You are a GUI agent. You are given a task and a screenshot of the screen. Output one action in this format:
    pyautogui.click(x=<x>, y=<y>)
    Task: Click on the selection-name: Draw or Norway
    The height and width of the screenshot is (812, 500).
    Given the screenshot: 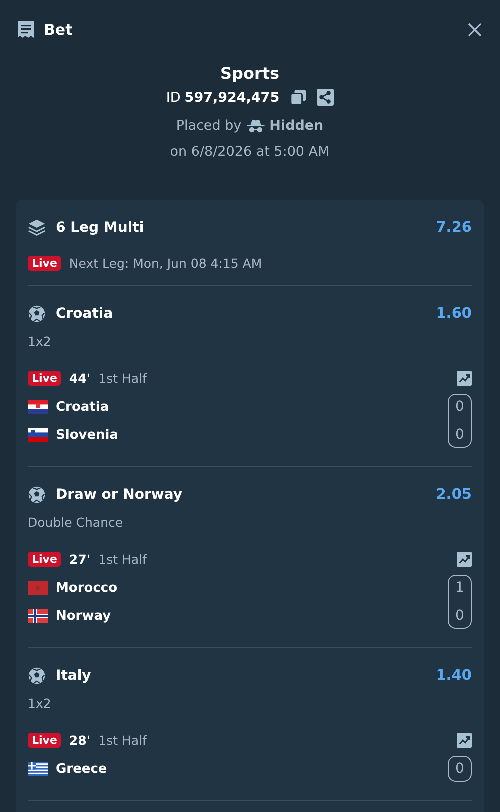 What is the action you would take?
    pyautogui.click(x=120, y=495)
    